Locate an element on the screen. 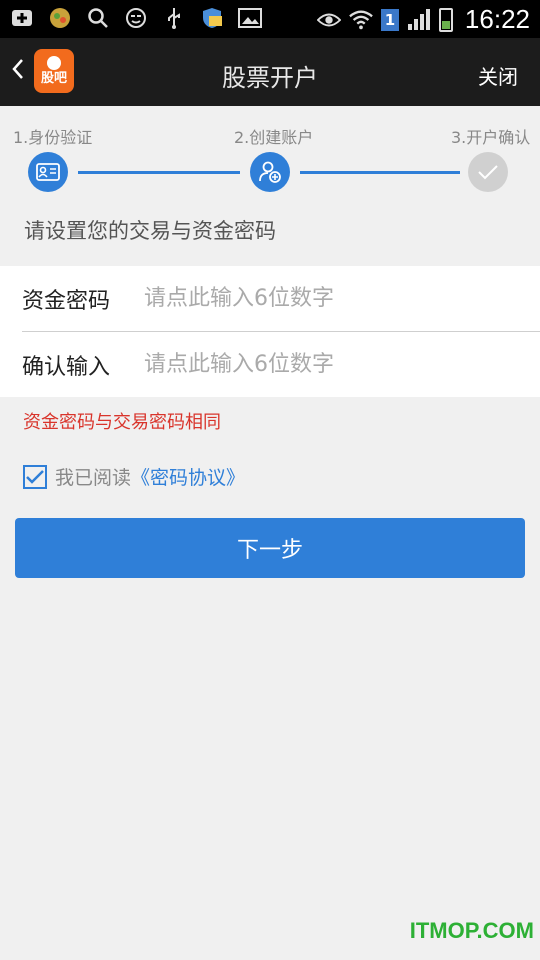 The width and height of the screenshot is (540, 960). sim-number: 1 is located at coordinates (389, 19).